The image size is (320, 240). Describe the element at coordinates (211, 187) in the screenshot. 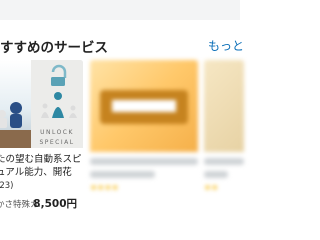

I see `star-rating-icon: ★★` at that location.